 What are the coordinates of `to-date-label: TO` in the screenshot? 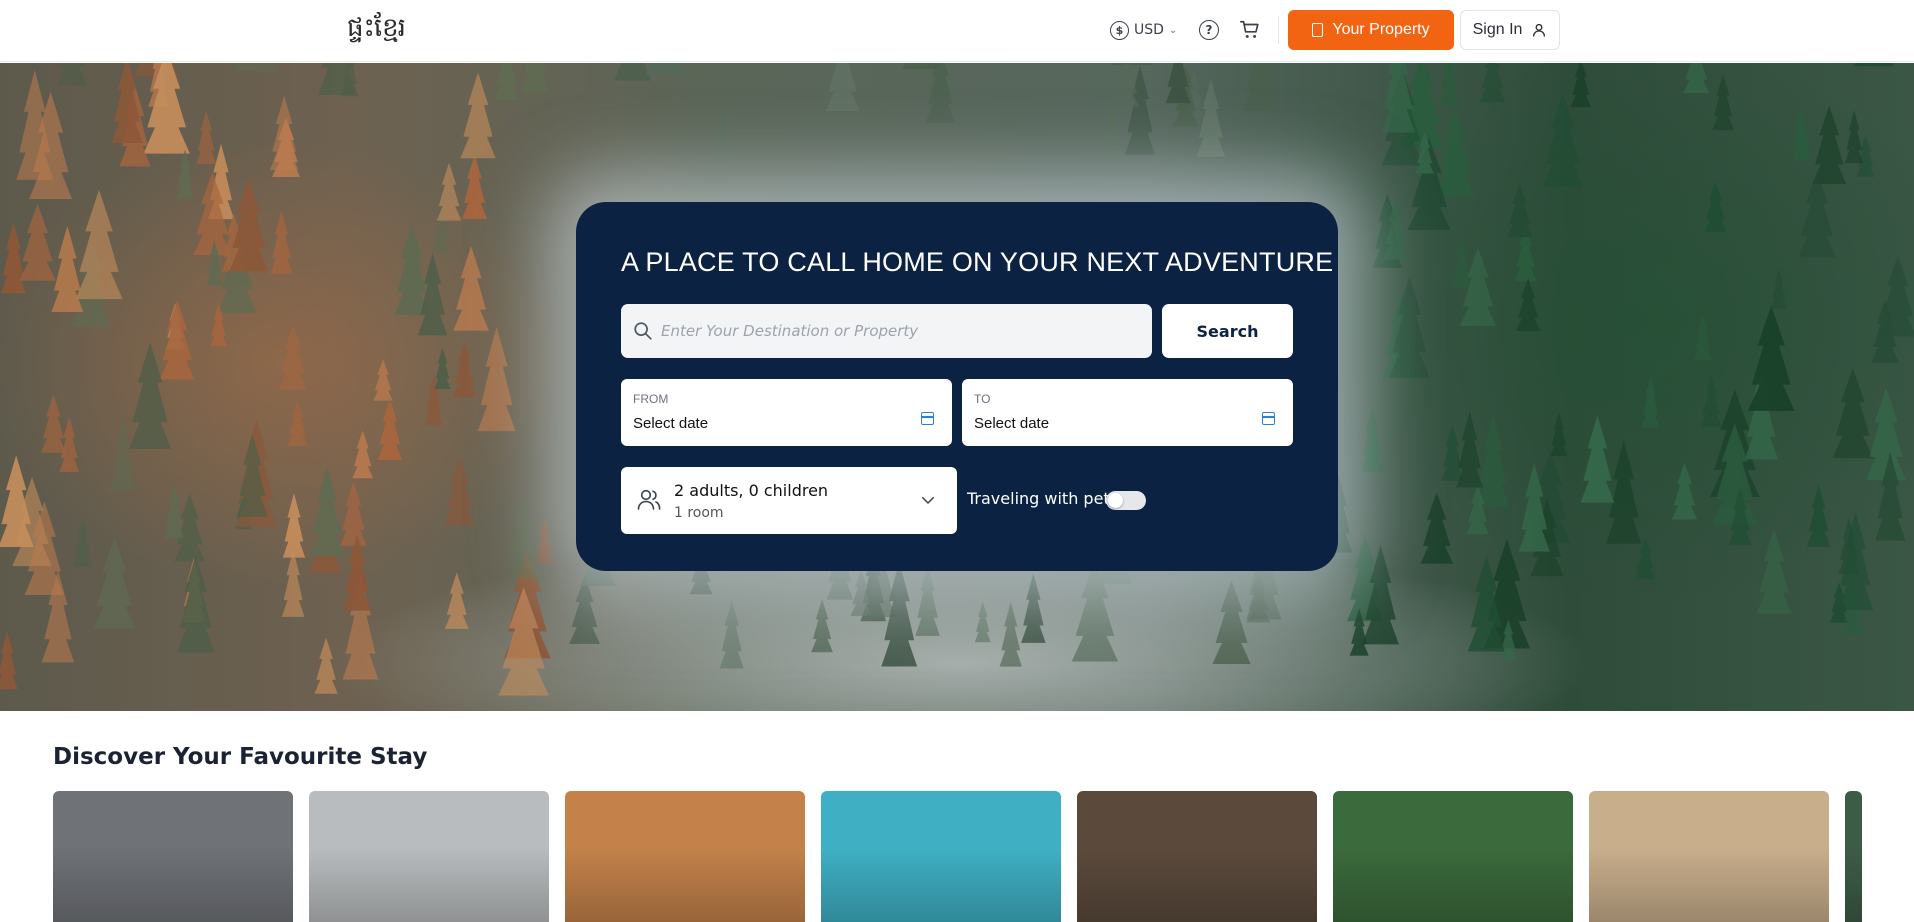 It's located at (982, 399).